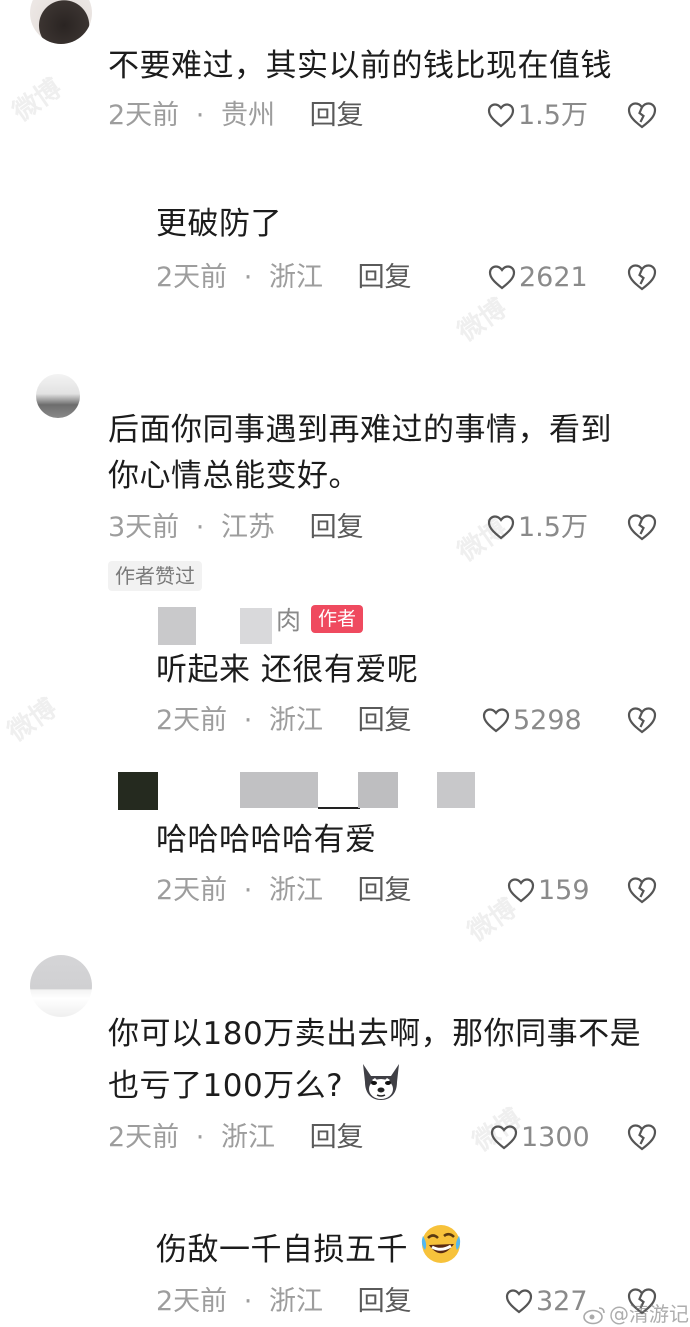 The width and height of the screenshot is (690, 1327). What do you see at coordinates (288, 621) in the screenshot?
I see `username: 肉` at bounding box center [288, 621].